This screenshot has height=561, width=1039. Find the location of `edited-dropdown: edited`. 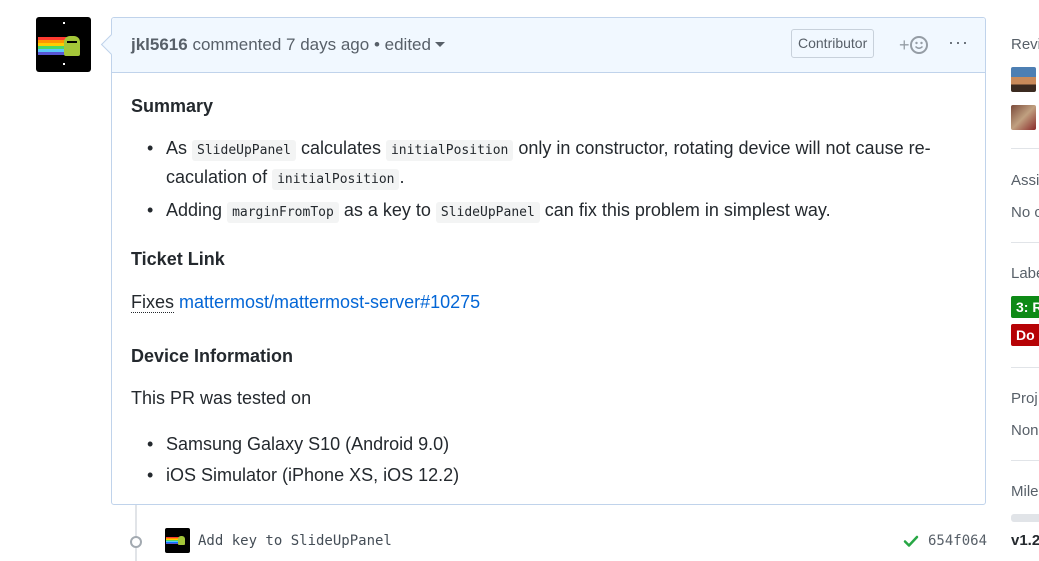

edited-dropdown: edited is located at coordinates (415, 44).